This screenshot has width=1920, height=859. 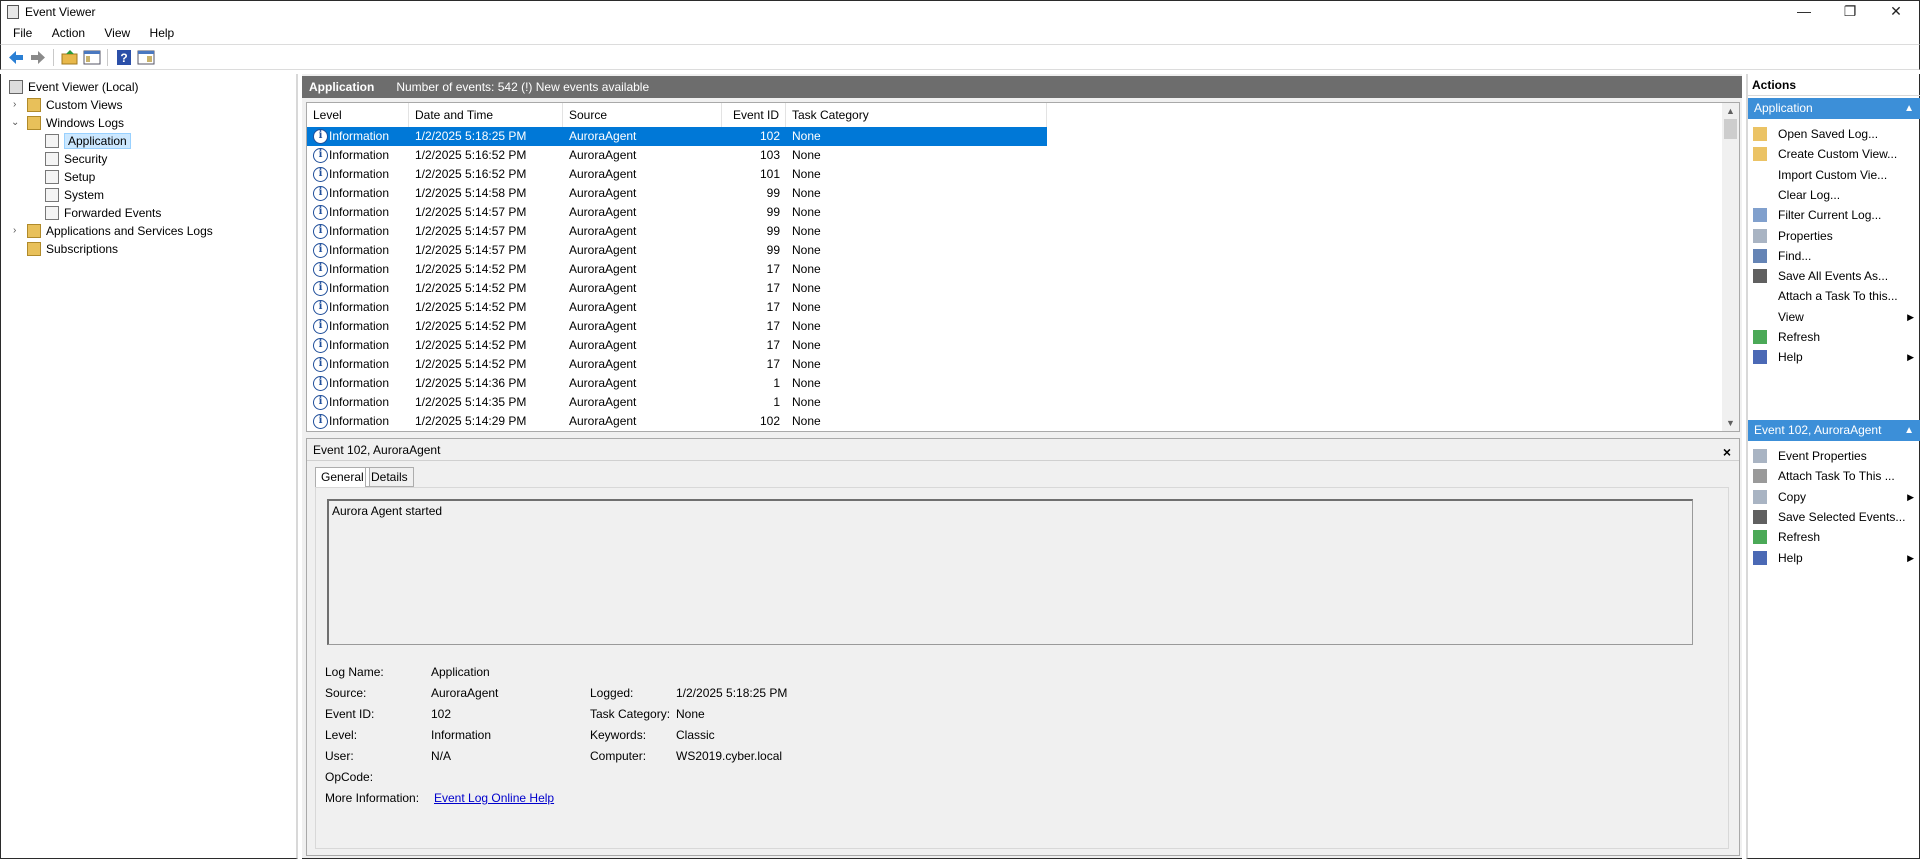 What do you see at coordinates (486, 115) in the screenshot?
I see `column-header-date-time: Date and Time` at bounding box center [486, 115].